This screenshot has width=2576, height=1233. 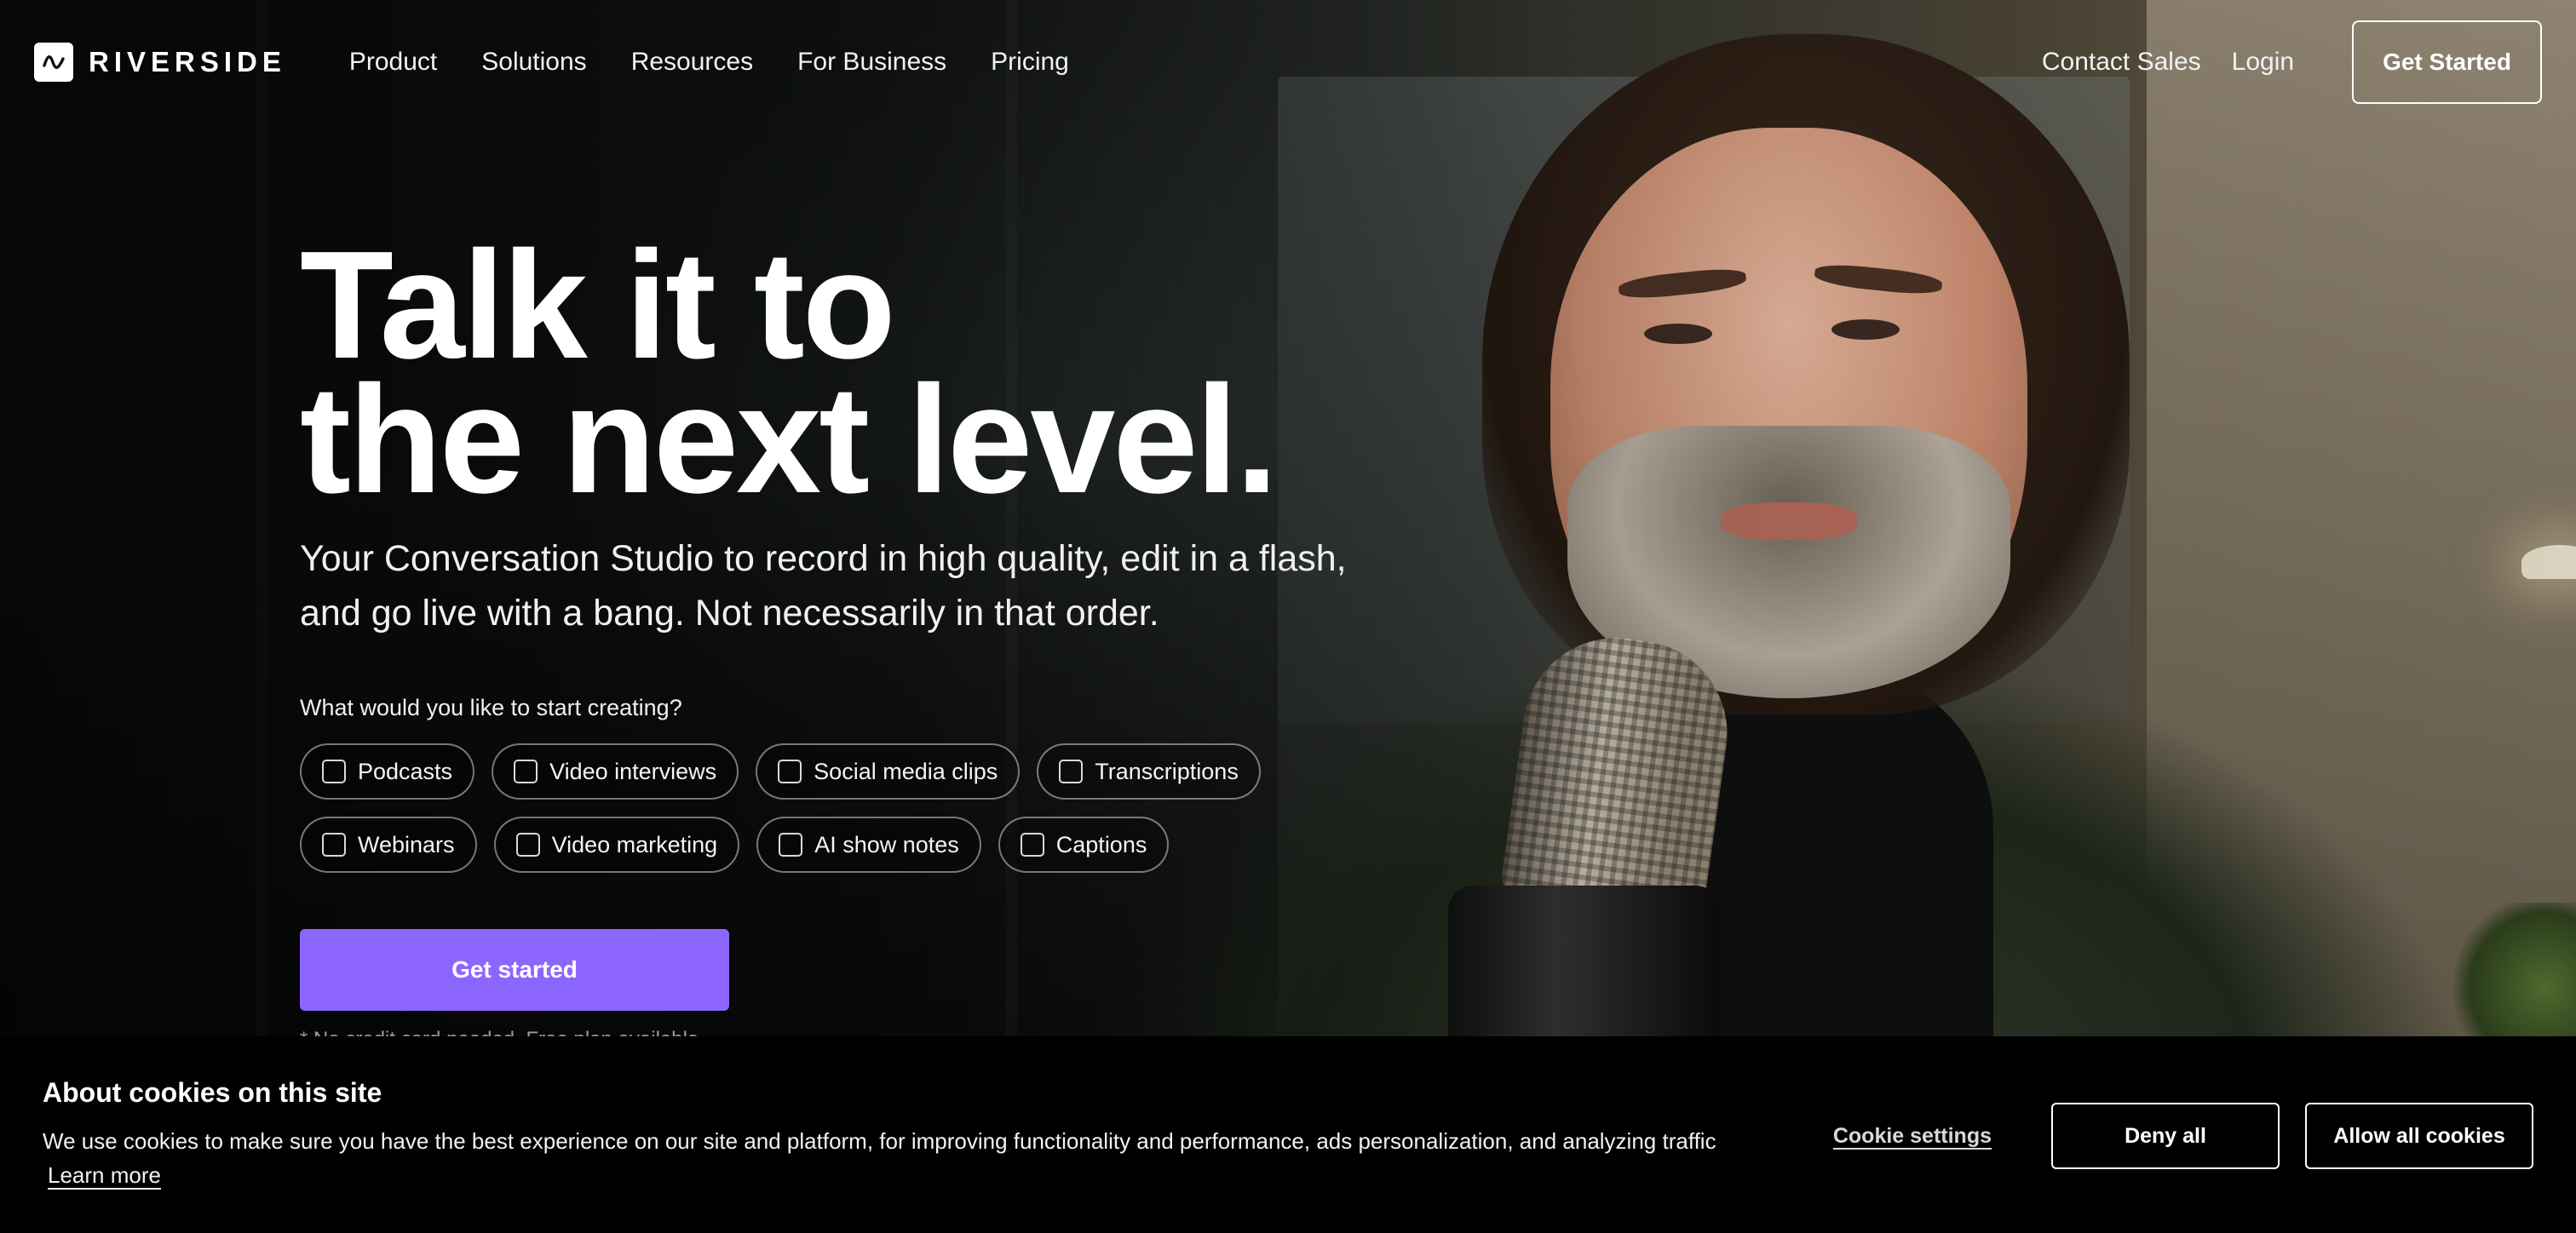 I want to click on option-label: Podcasts, so click(x=405, y=771).